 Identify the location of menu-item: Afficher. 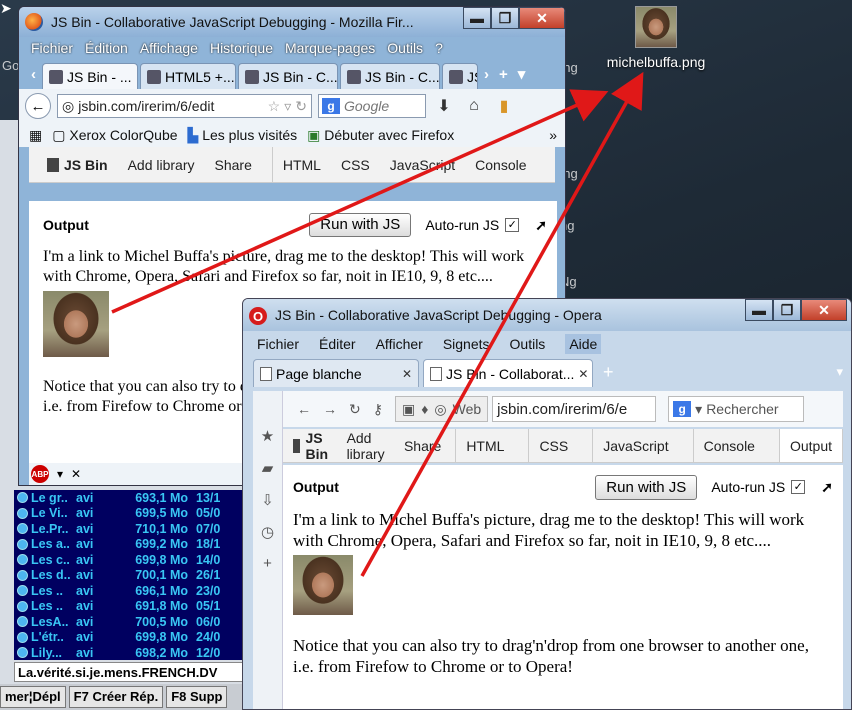
(399, 344).